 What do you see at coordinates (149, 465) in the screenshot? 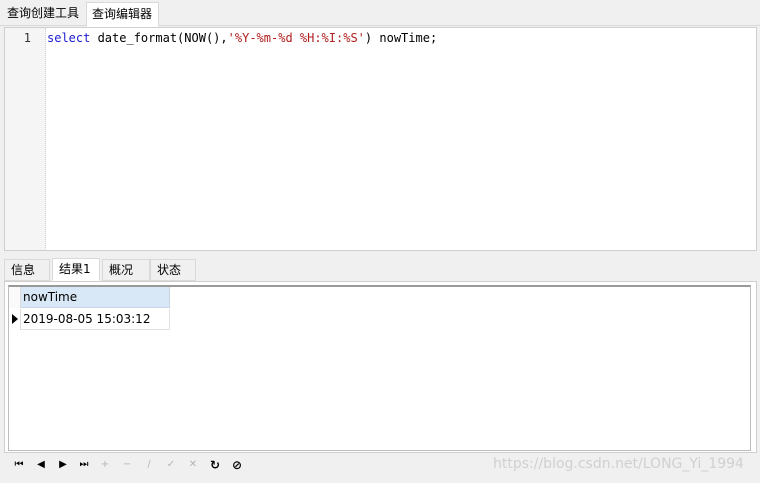
I see `edit-record-icon: ∕` at bounding box center [149, 465].